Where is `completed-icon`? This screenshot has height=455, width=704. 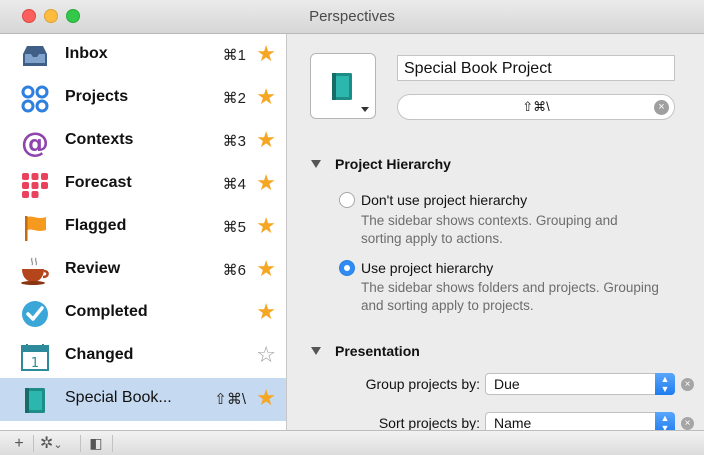 completed-icon is located at coordinates (35, 314).